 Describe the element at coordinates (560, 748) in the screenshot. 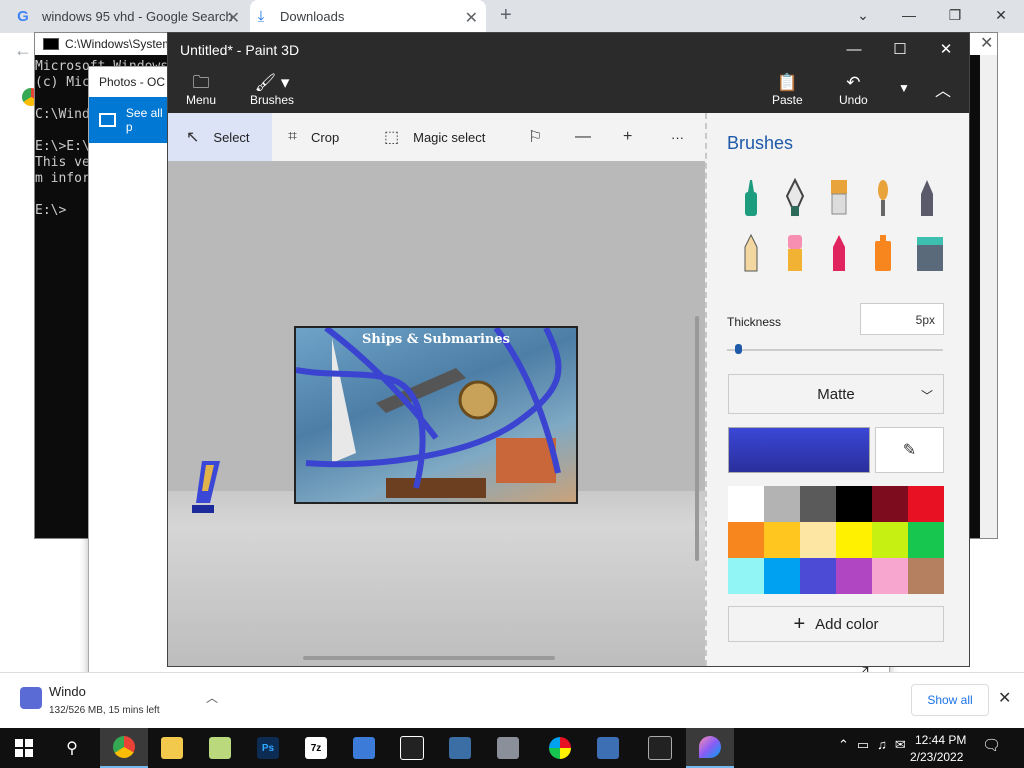

I see `taskbar-paint3d-old` at that location.